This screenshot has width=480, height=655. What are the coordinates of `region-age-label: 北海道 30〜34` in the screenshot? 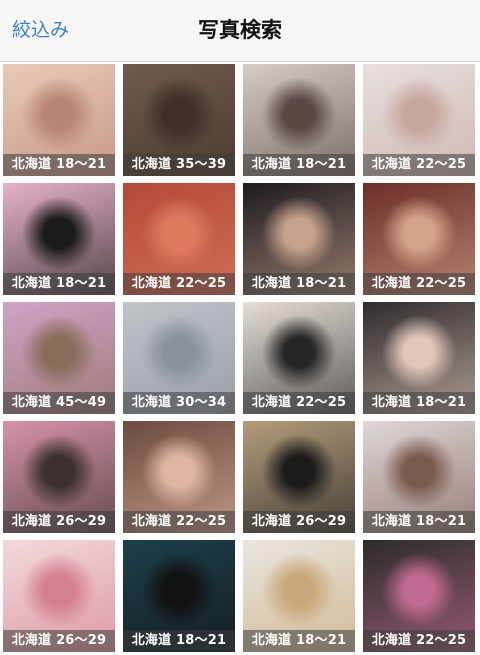 It's located at (179, 403).